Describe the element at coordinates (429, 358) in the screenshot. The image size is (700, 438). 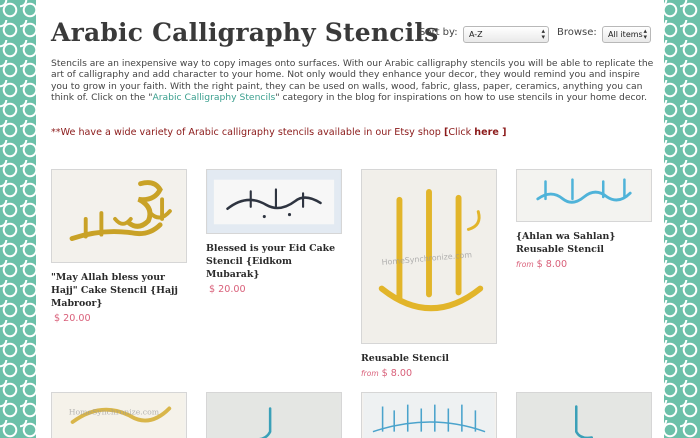
I see `product-name: Reusable Stencil` at that location.